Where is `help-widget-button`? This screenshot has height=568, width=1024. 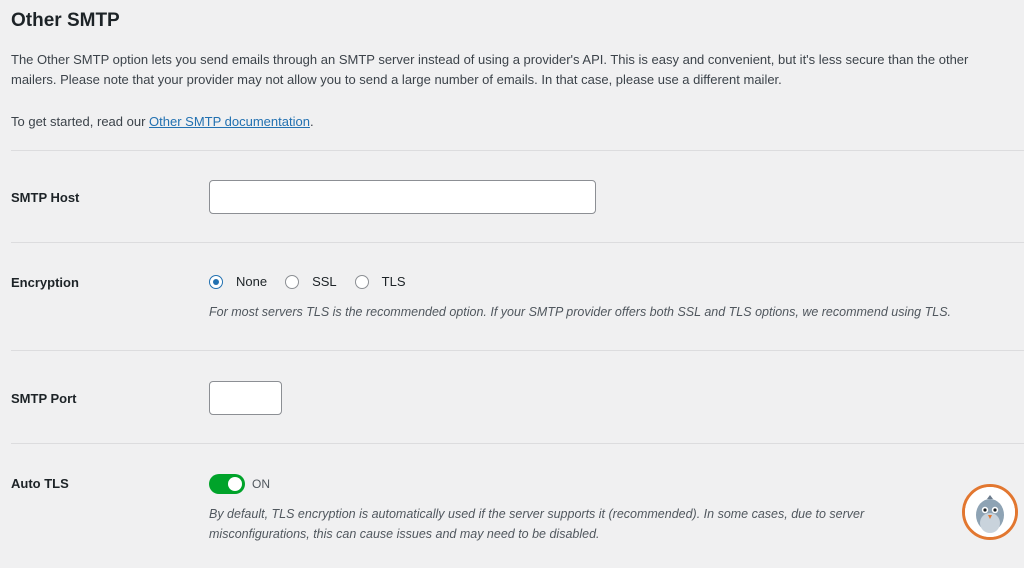 help-widget-button is located at coordinates (990, 512).